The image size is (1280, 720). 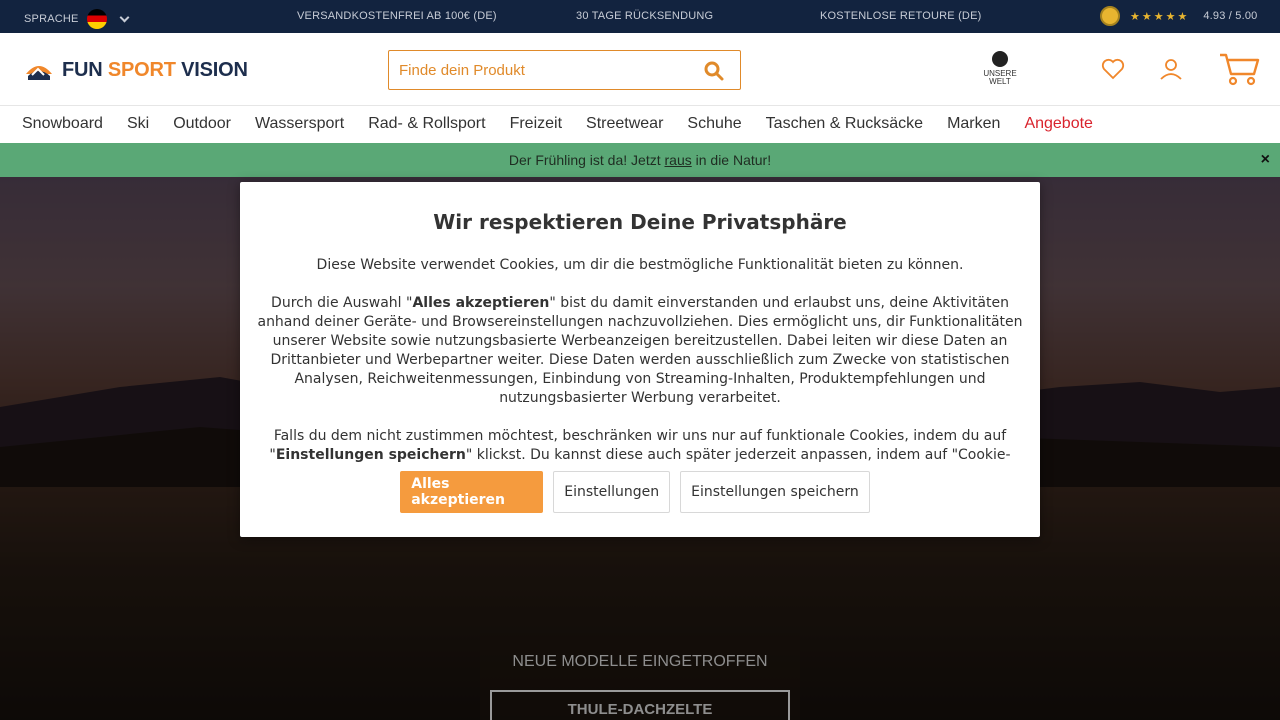 What do you see at coordinates (640, 661) in the screenshot?
I see `hero-kicker: Neue Modelle eingetroffen` at bounding box center [640, 661].